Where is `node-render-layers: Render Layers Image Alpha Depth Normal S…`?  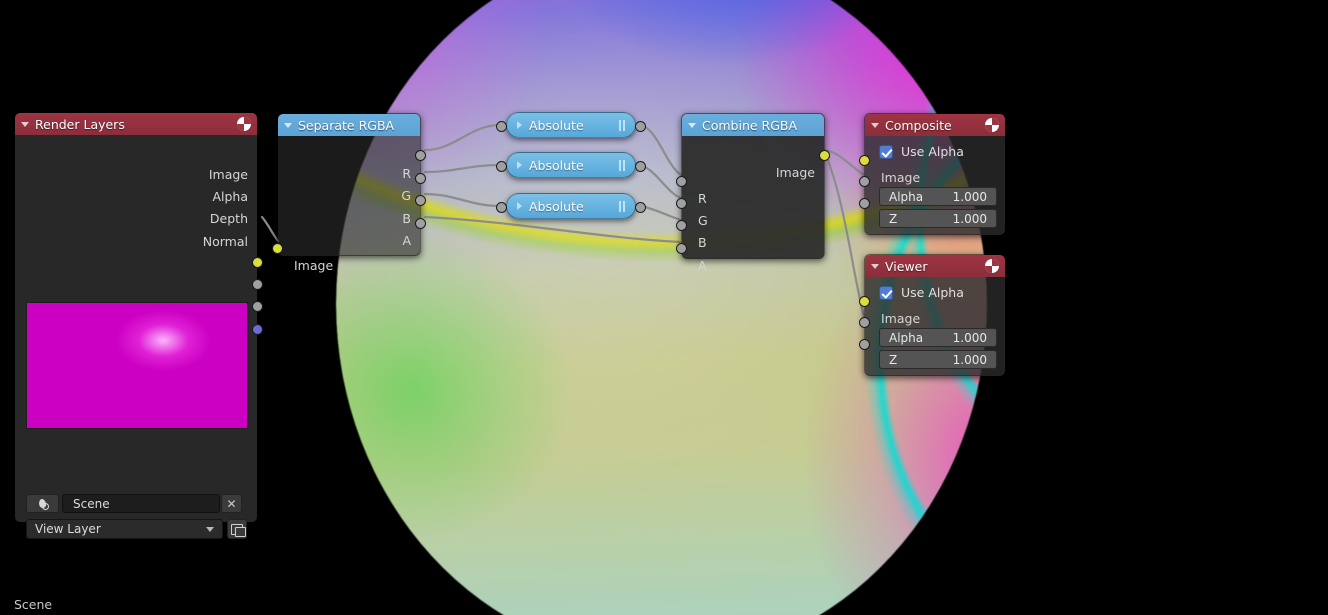 node-render-layers: Render Layers Image Alpha Depth Normal S… is located at coordinates (138, 325).